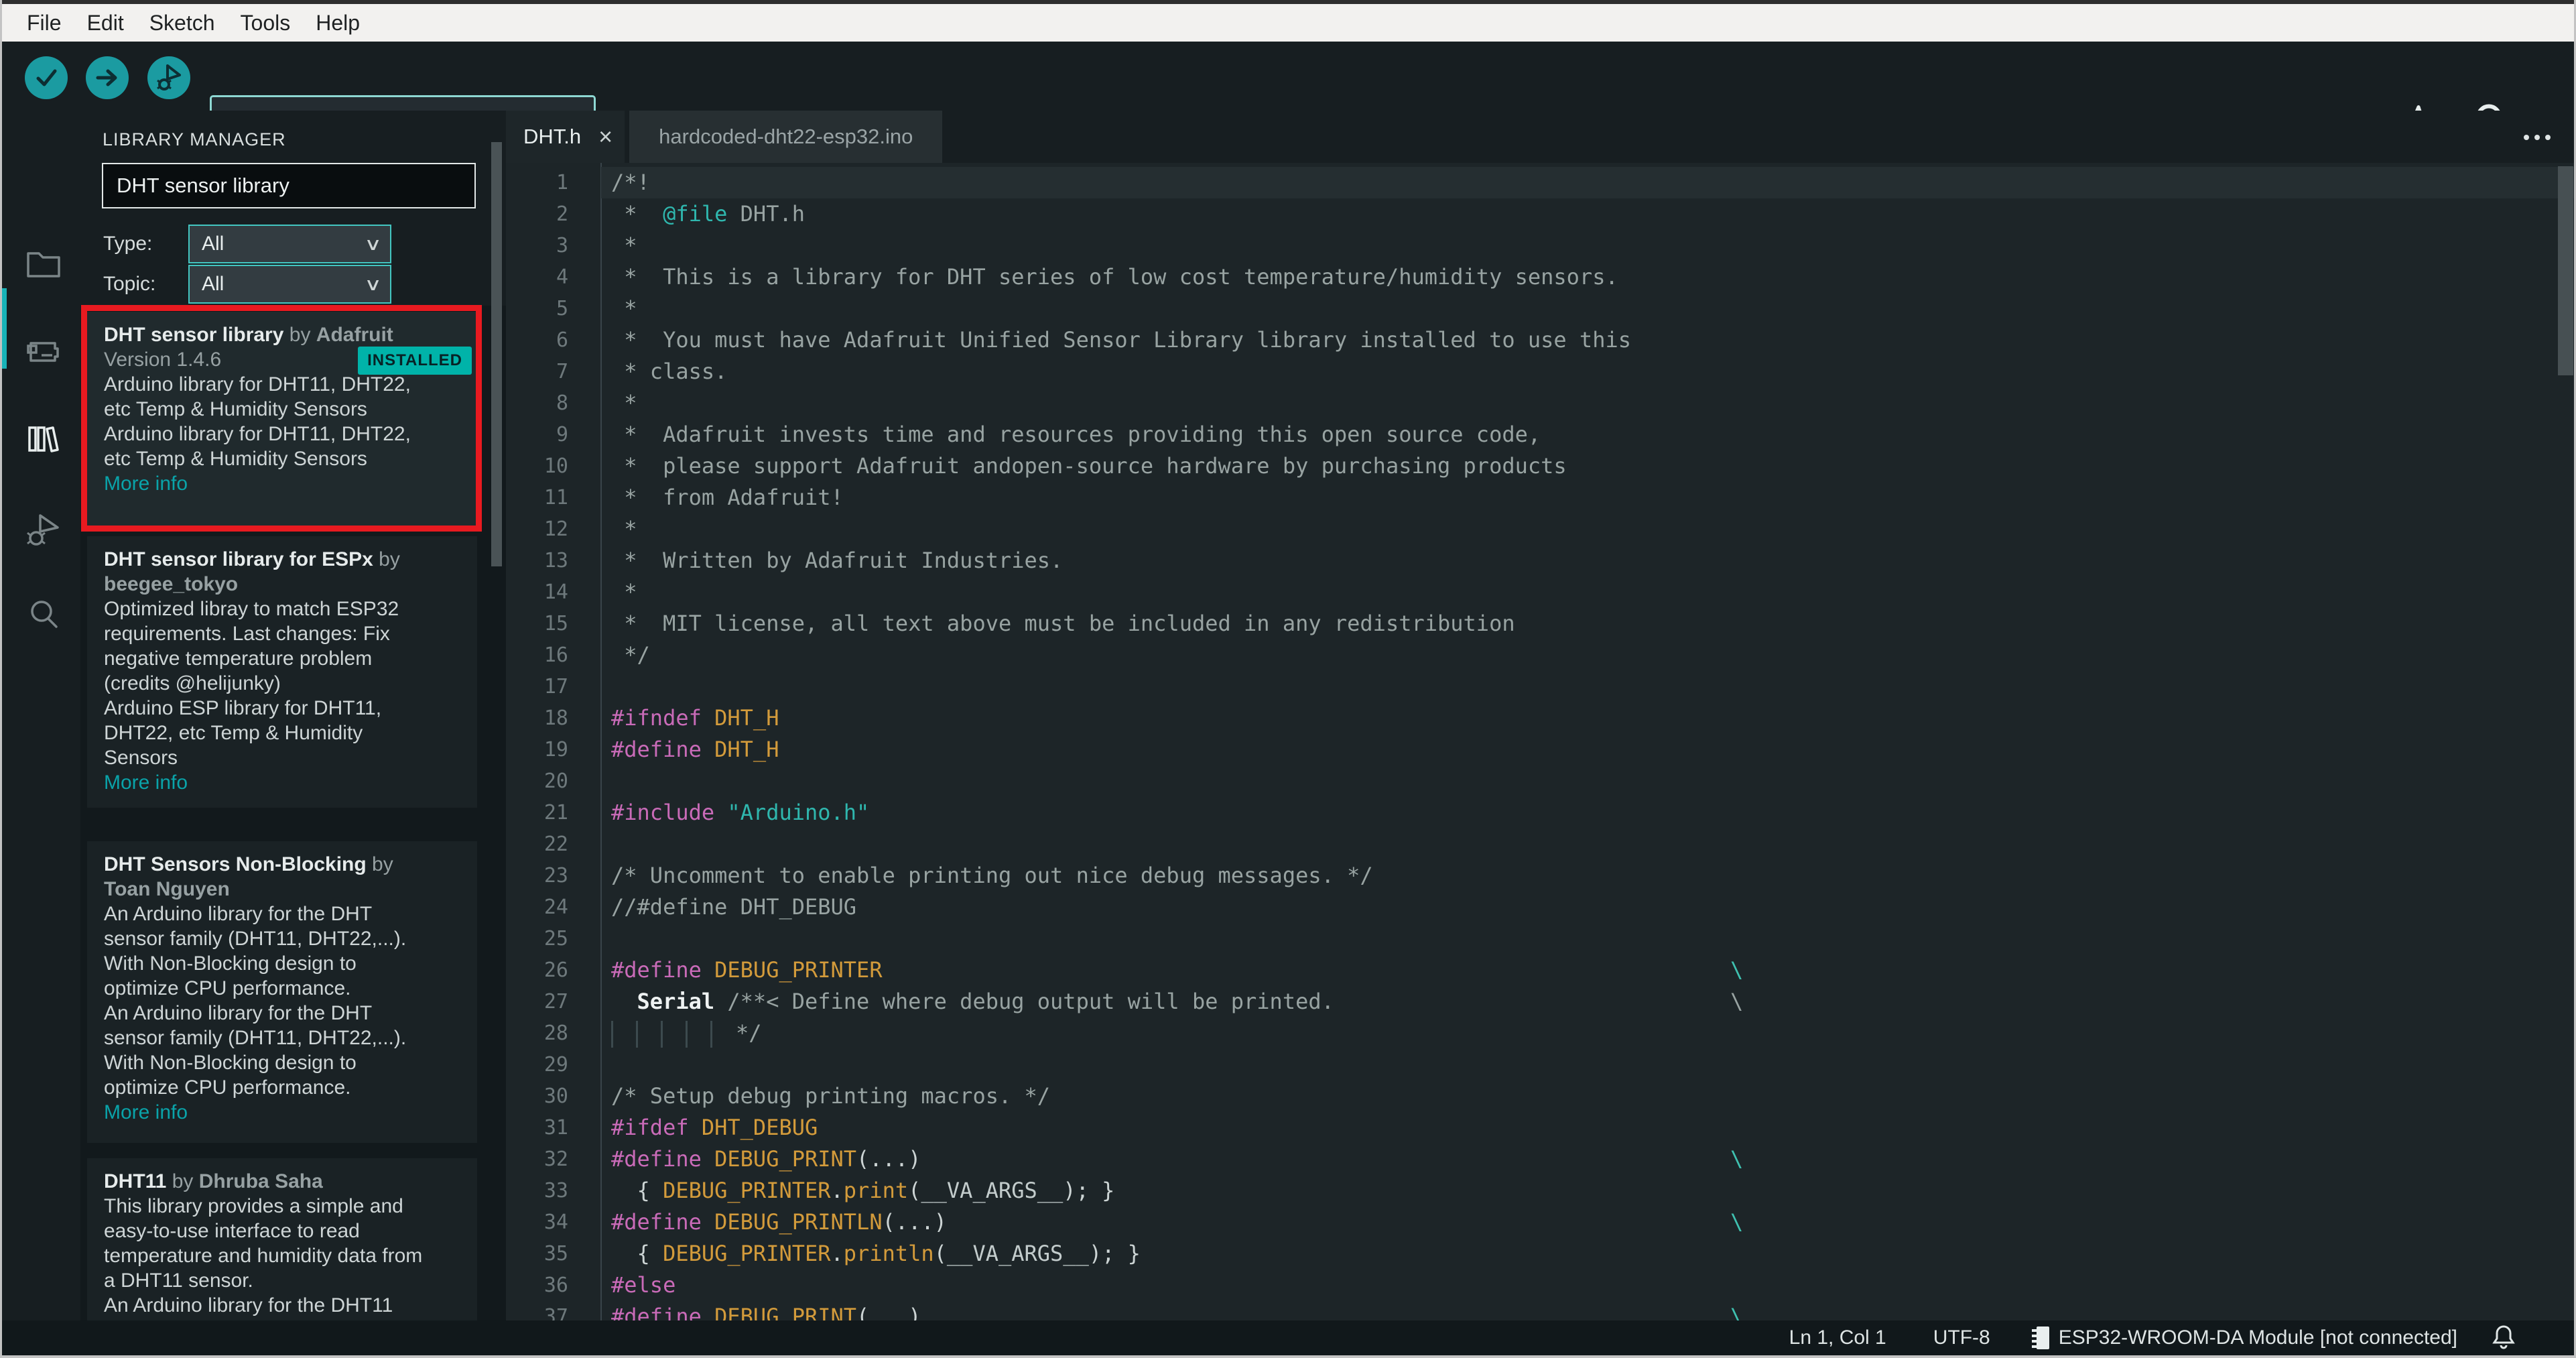  Describe the element at coordinates (1961, 1337) in the screenshot. I see `encoding-indicator: UTF-8` at that location.